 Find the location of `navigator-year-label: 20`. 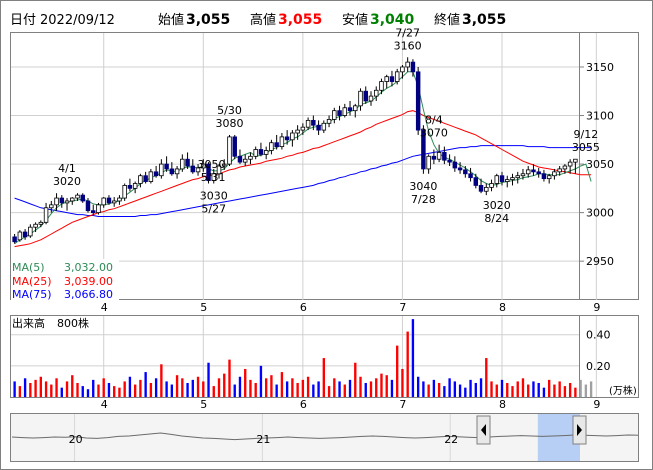

navigator-year-label: 20 is located at coordinates (76, 439).